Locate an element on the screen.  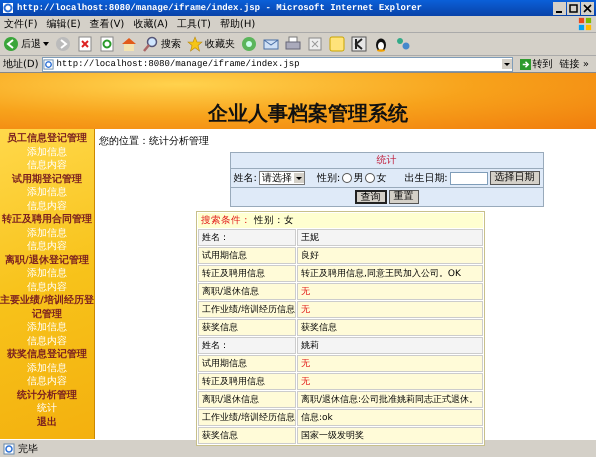
status-text: 完毕 is located at coordinates (28, 449).